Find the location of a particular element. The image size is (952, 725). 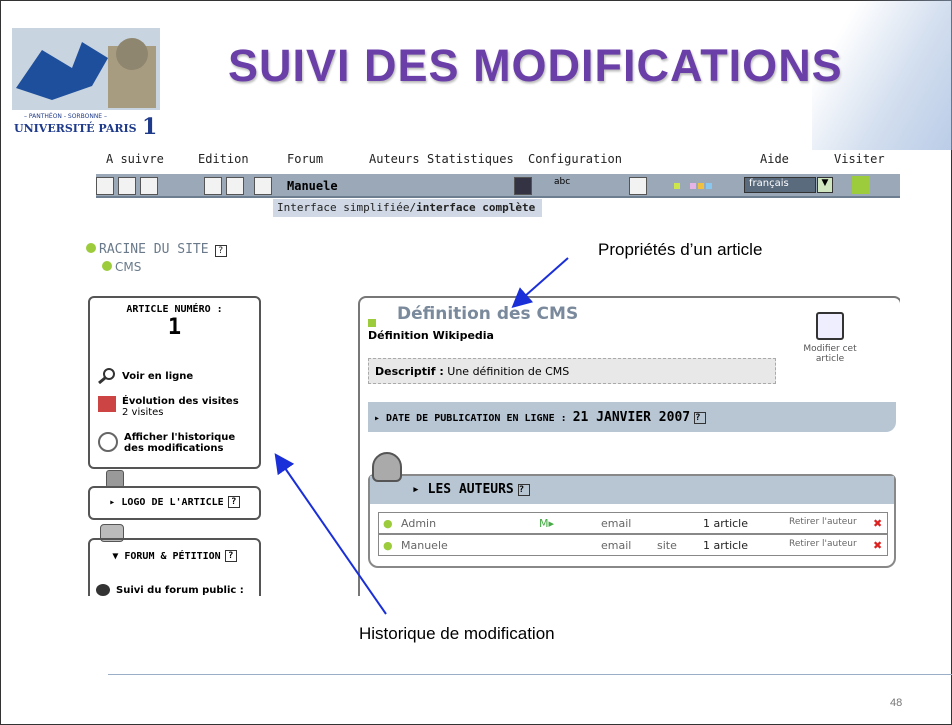

label-properties: Propriétés d’un article is located at coordinates (680, 249).